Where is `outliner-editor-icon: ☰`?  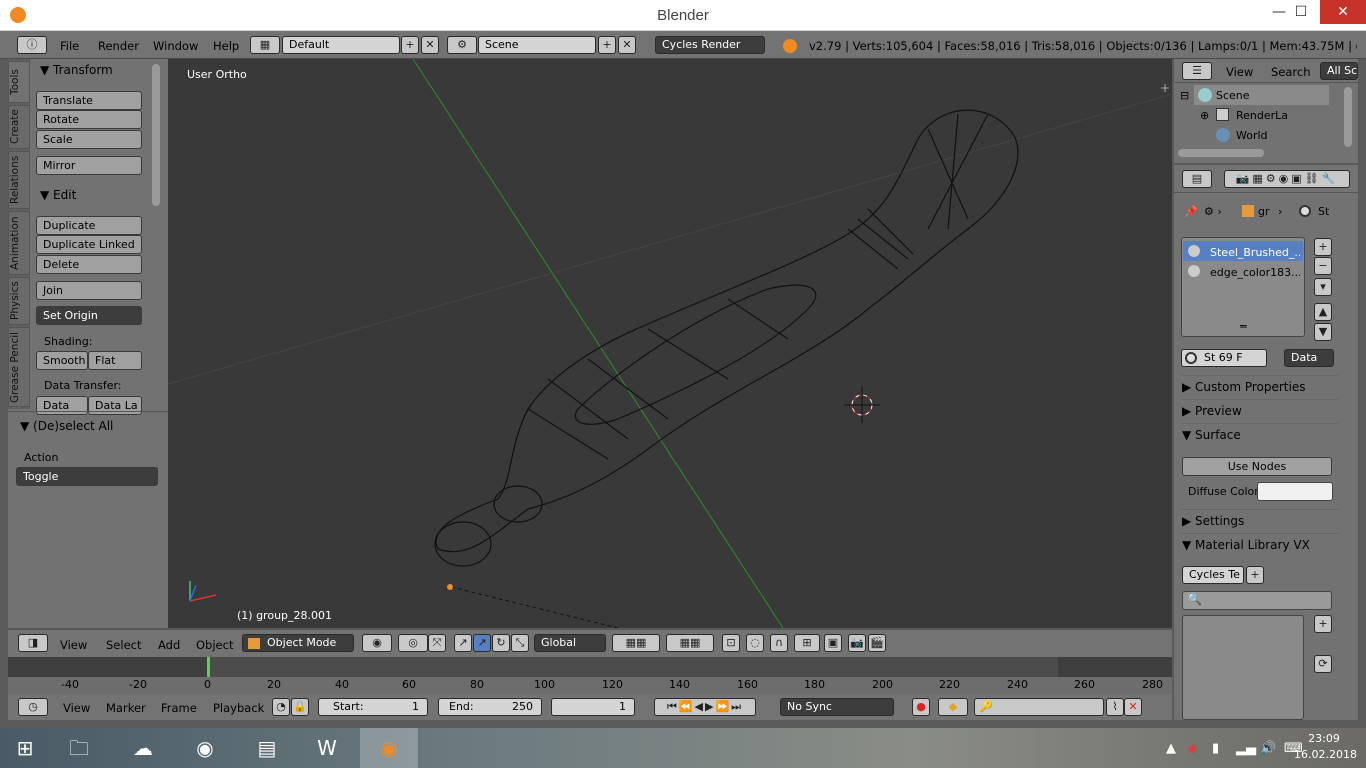
outliner-editor-icon: ☰ is located at coordinates (1197, 71).